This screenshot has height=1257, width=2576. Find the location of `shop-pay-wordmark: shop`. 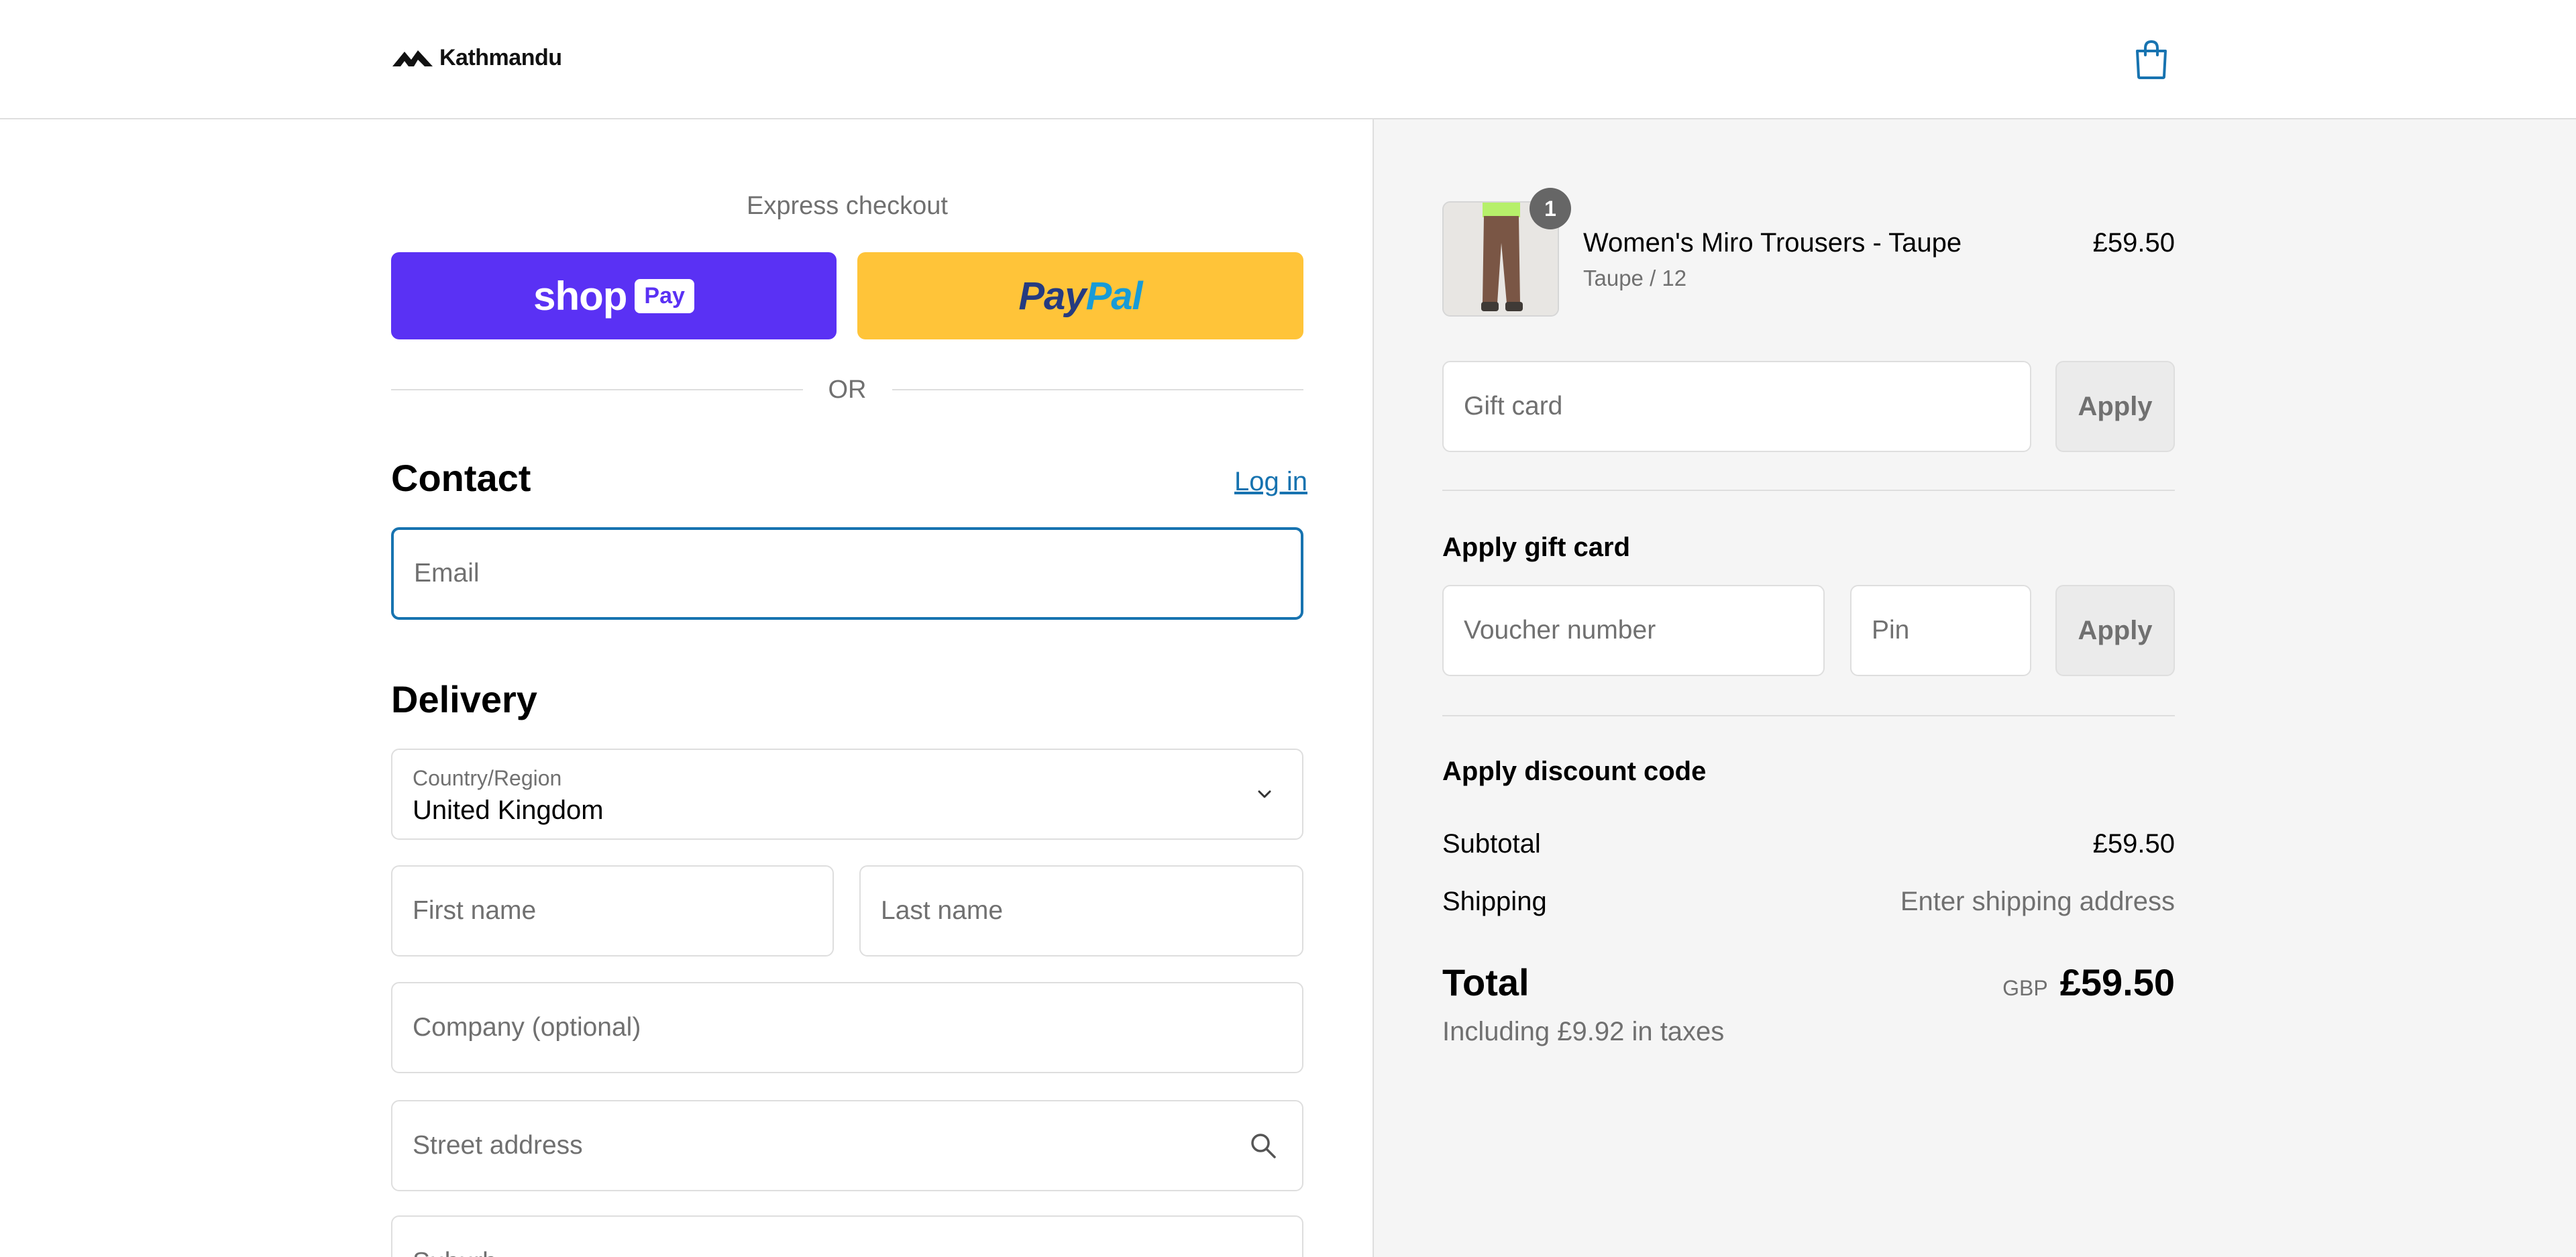

shop-pay-wordmark: shop is located at coordinates (580, 296).